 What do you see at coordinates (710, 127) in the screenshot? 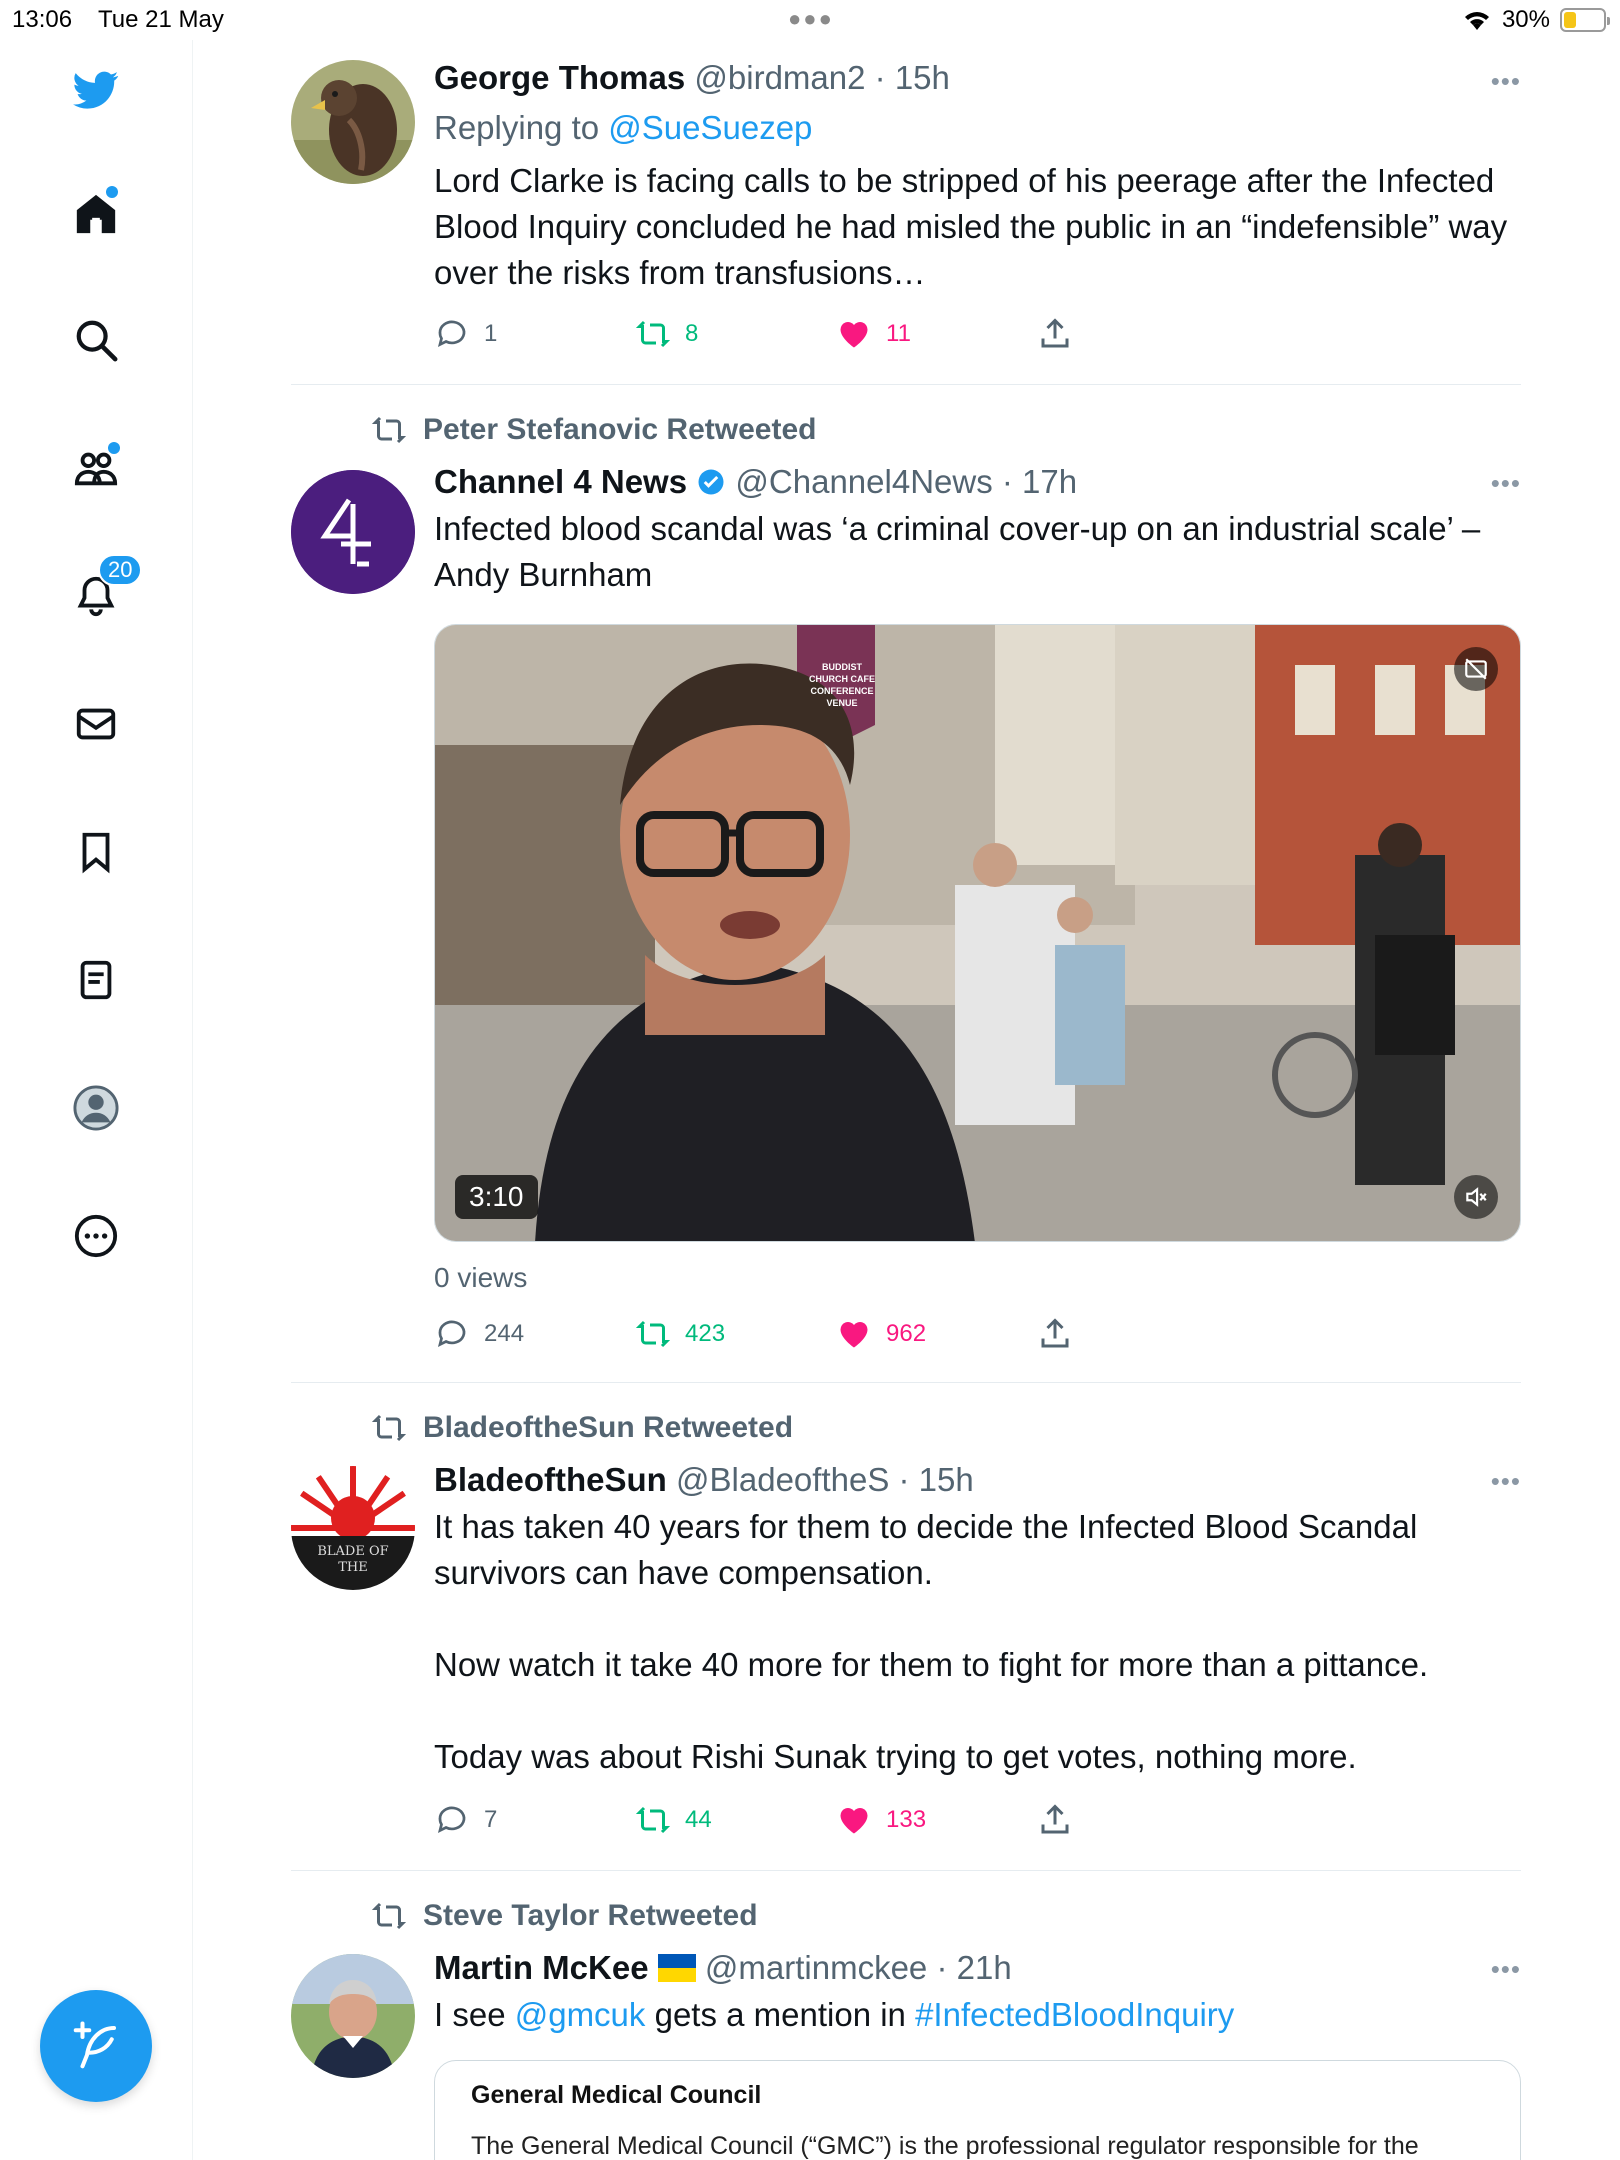
I see `replying-to-link: @SueSuezep` at bounding box center [710, 127].